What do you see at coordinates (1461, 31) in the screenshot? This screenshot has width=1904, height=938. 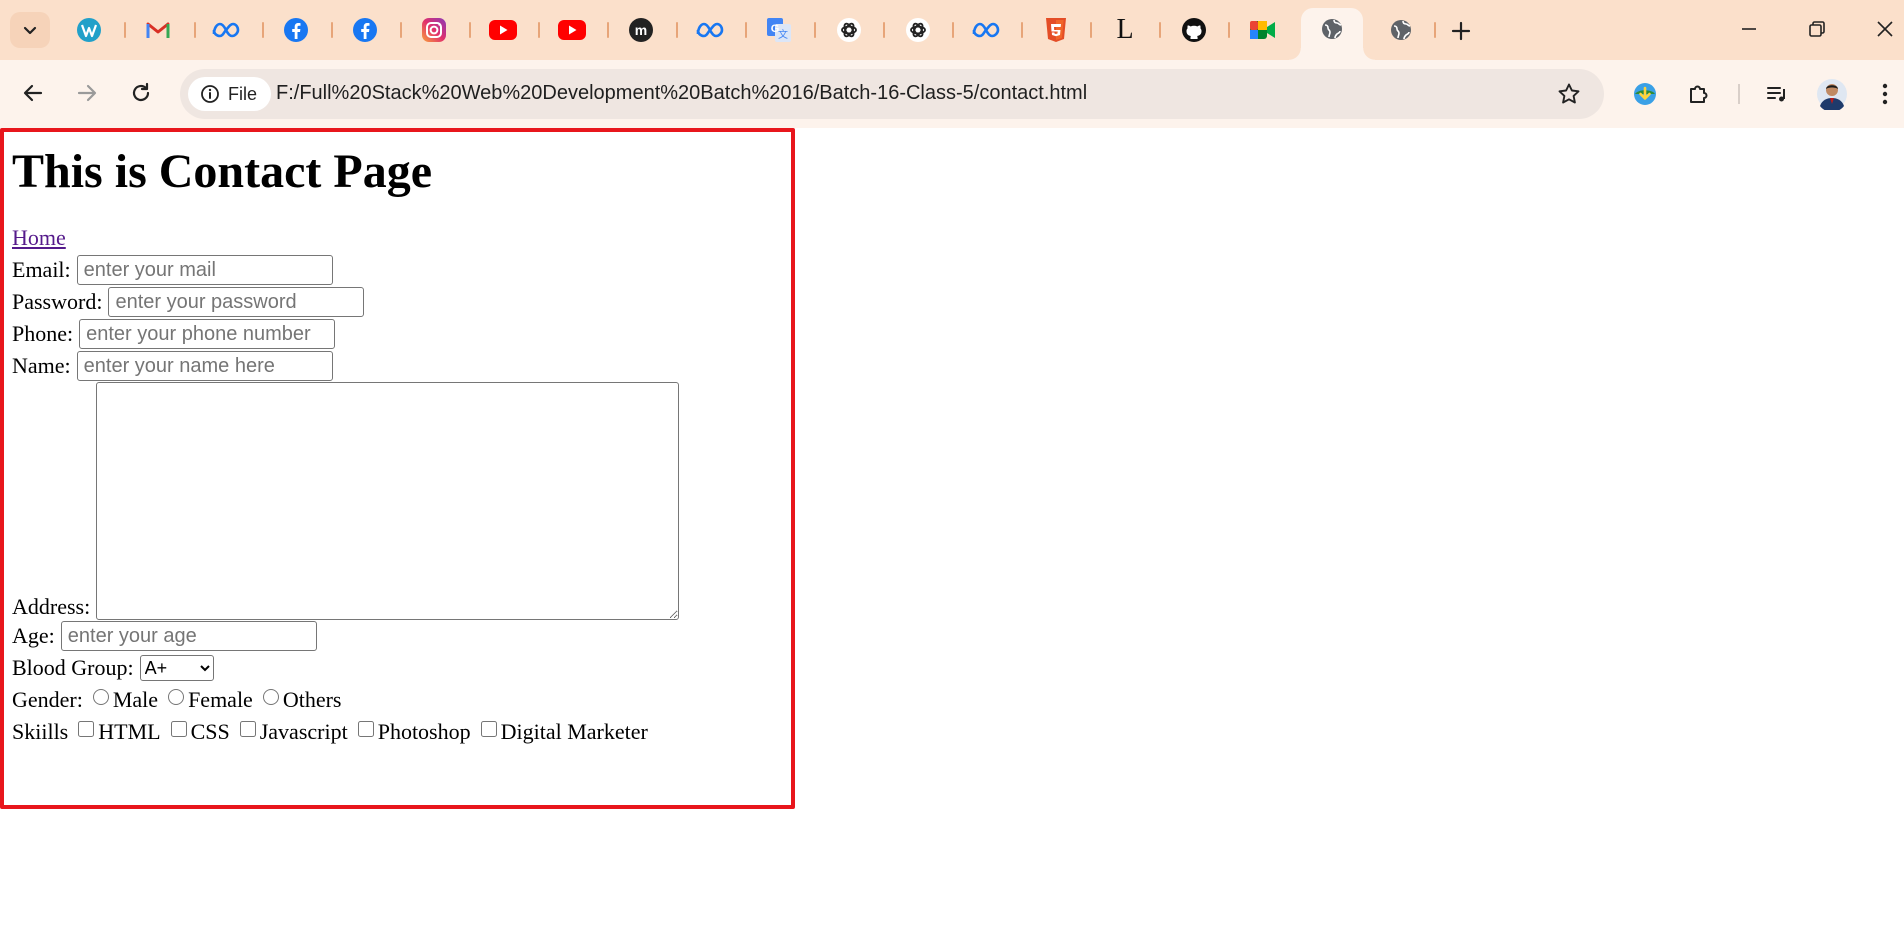 I see `new-tab-button` at bounding box center [1461, 31].